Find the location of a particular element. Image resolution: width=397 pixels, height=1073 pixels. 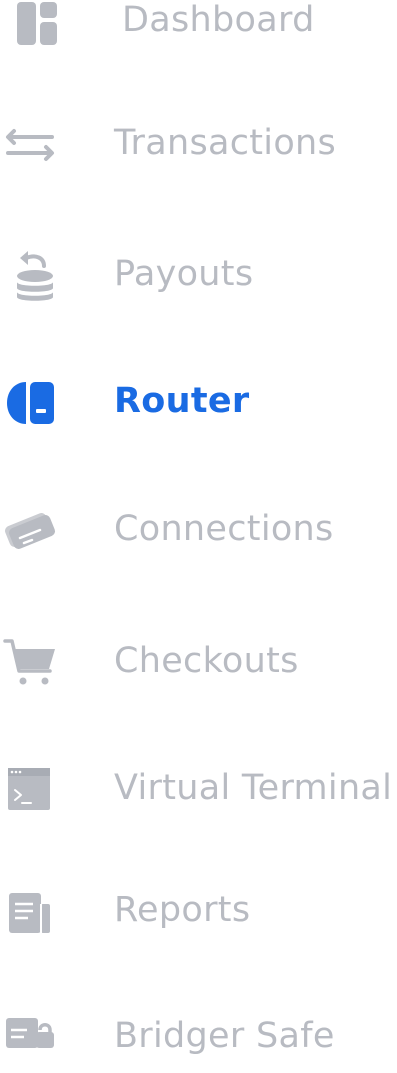

sidebar-item-label: Payouts is located at coordinates (184, 274).